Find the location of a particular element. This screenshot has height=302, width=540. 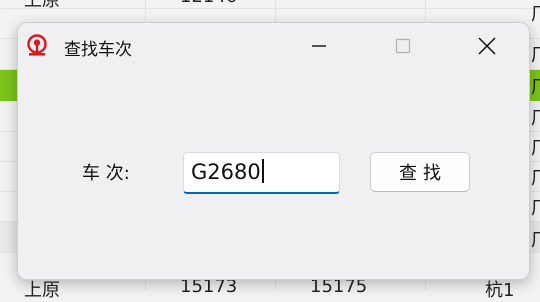

minimize-button is located at coordinates (319, 46).